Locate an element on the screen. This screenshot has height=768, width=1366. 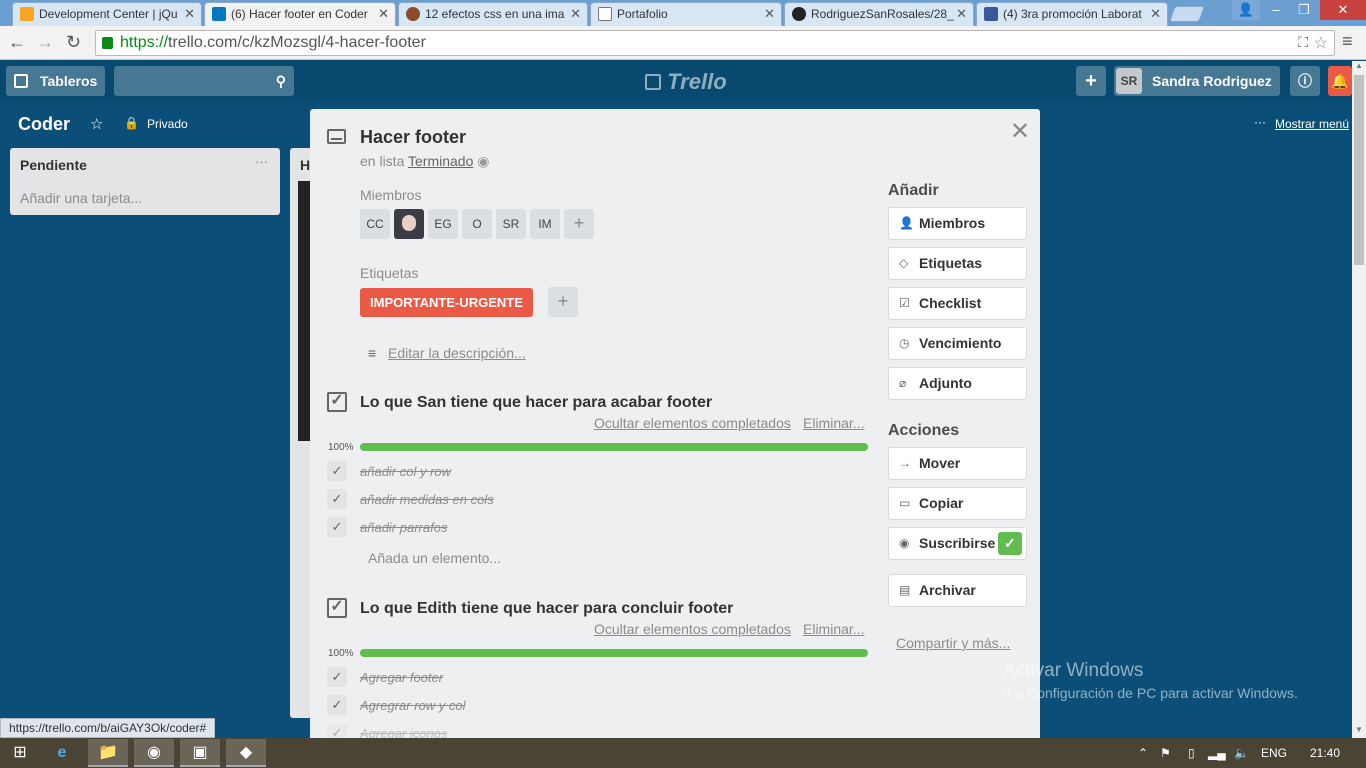
scroll-down-icon: ▼ is located at coordinates (1359, 729).